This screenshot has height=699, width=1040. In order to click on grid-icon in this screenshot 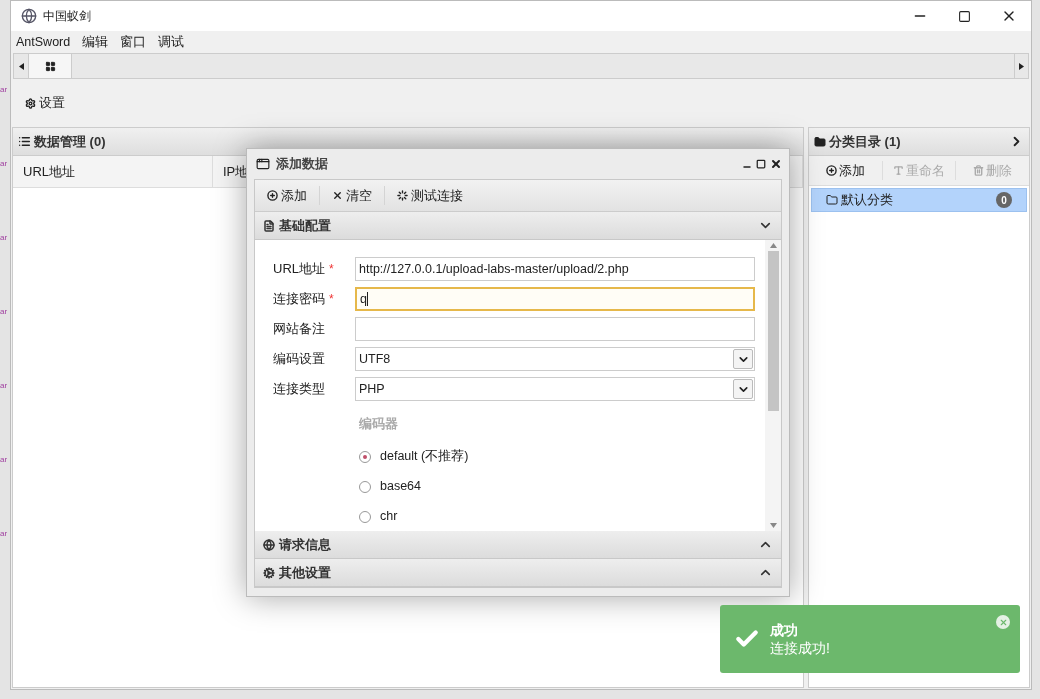, I will do `click(50, 66)`.